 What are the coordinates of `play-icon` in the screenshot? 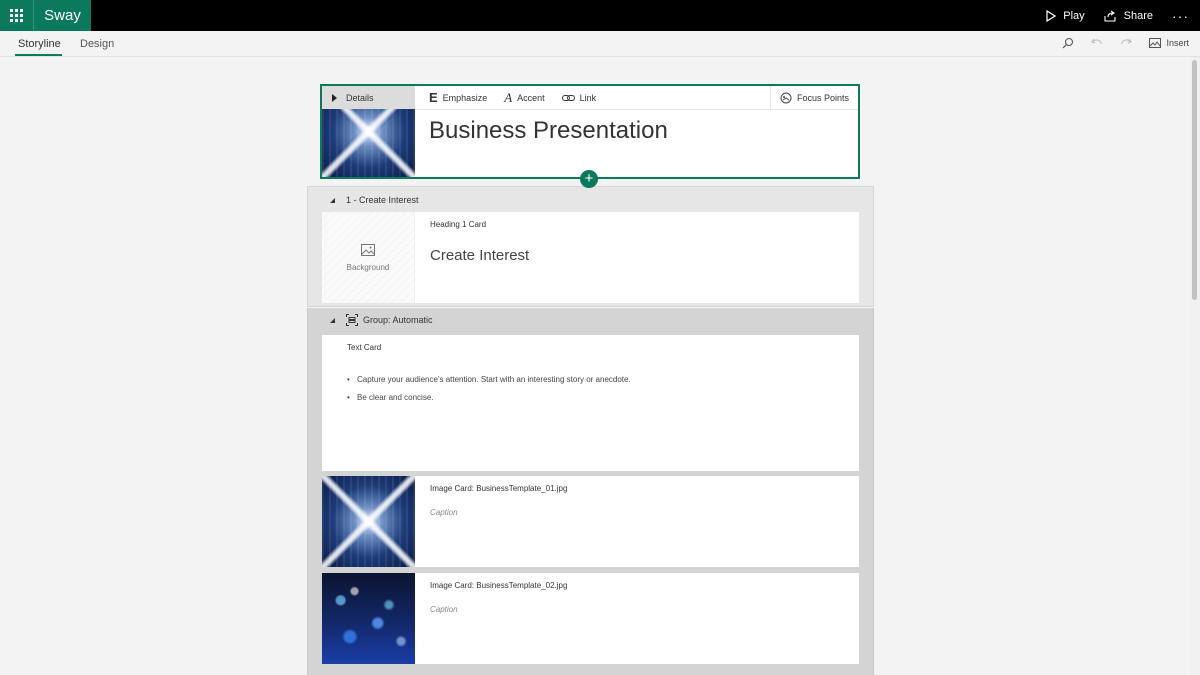 It's located at (1051, 15).